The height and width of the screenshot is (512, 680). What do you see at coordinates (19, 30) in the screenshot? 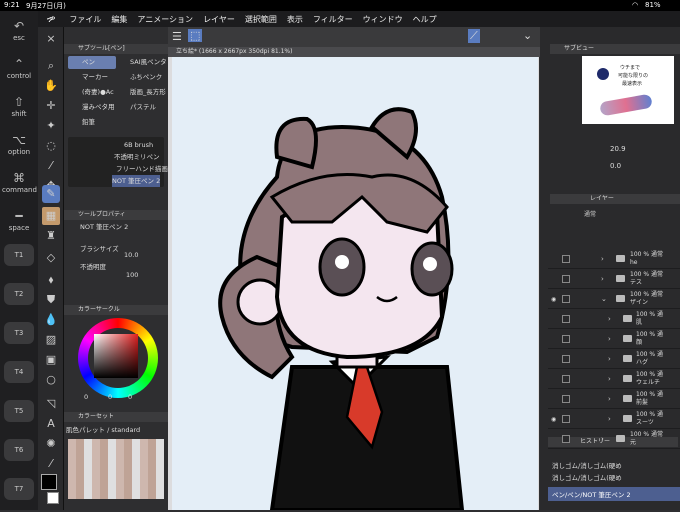
I see `esc-key: ↶ esc` at bounding box center [19, 30].